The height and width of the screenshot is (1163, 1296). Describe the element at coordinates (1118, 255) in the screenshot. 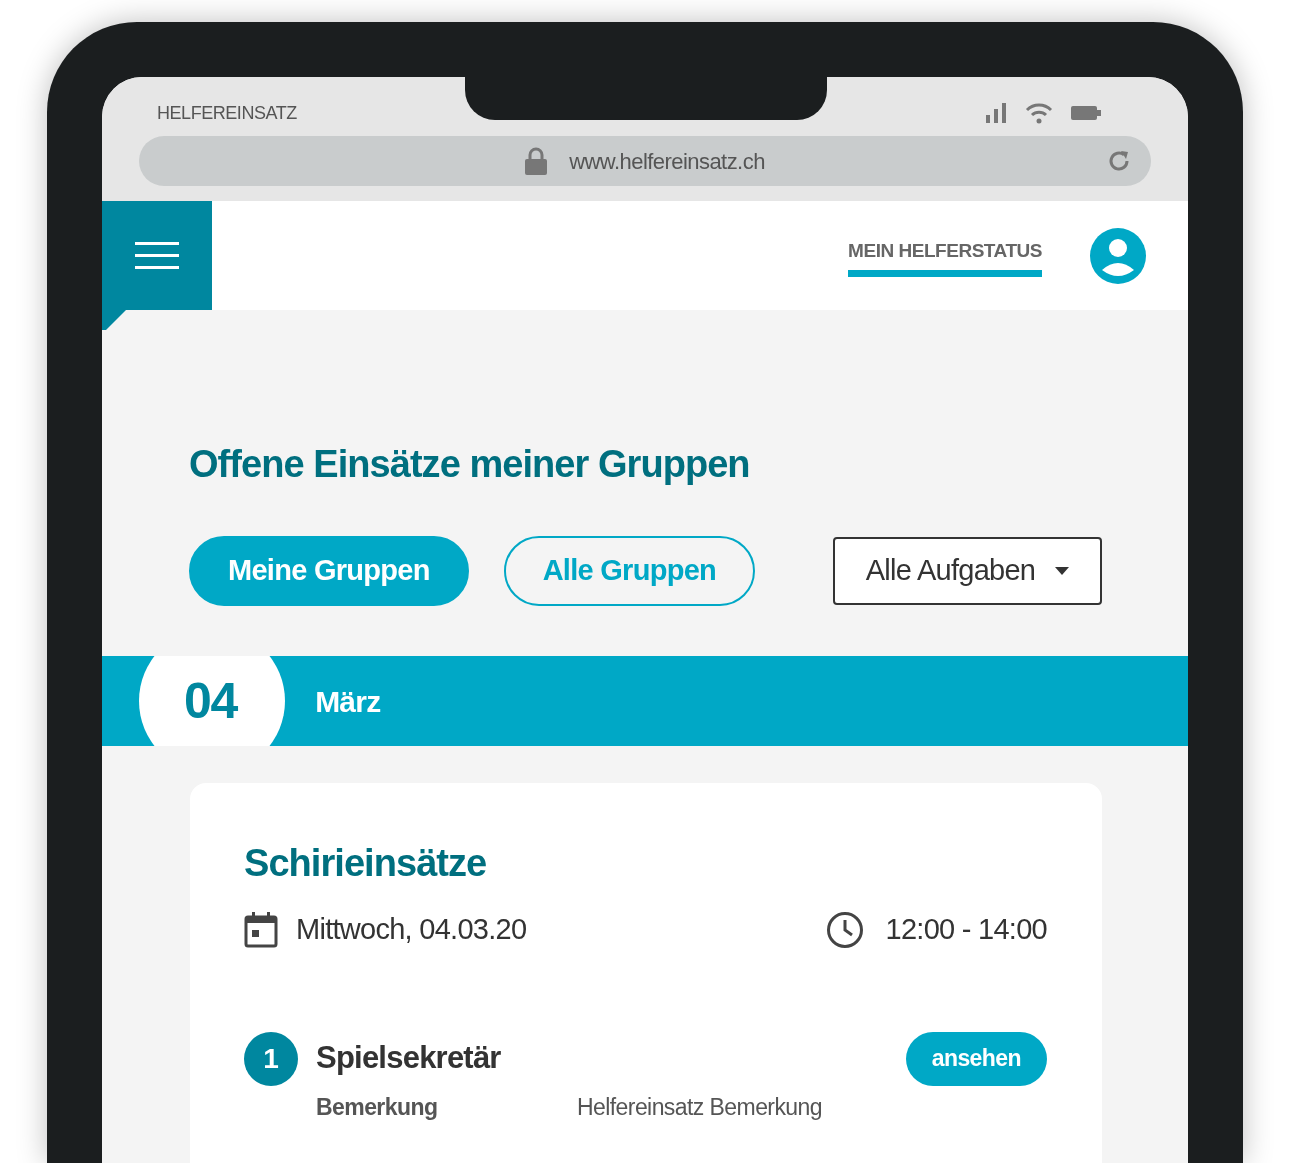

I see `user-avatar-icon` at that location.